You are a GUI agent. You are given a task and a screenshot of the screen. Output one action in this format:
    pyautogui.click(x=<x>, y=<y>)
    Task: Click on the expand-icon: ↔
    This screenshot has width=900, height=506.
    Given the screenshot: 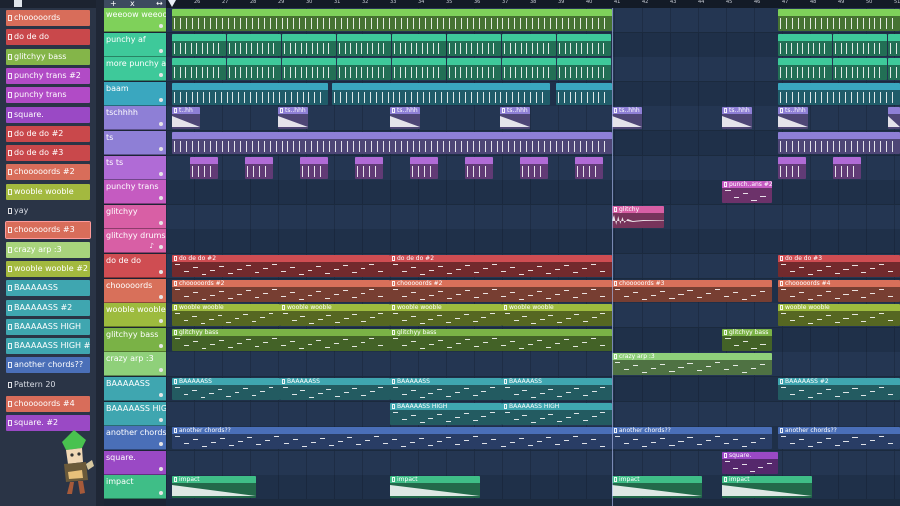 What is the action you would take?
    pyautogui.click(x=159, y=4)
    